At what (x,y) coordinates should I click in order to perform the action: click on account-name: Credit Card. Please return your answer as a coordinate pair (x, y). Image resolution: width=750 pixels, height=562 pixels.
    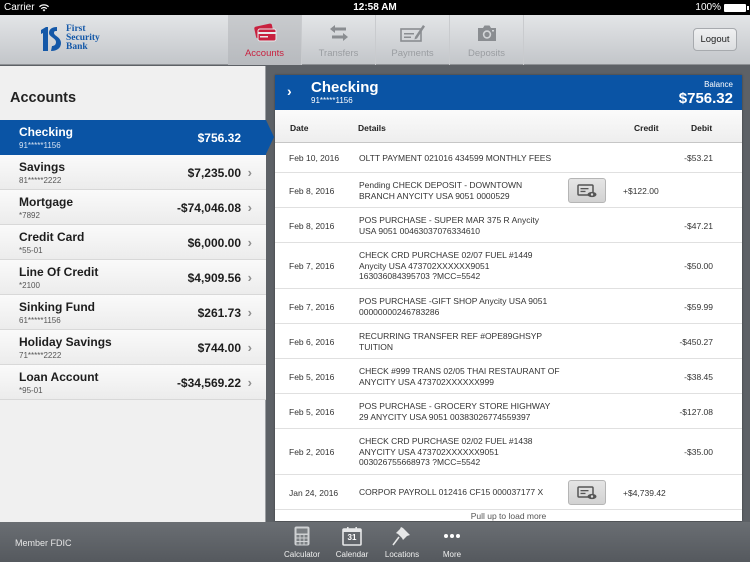
    Looking at the image, I should click on (52, 237).